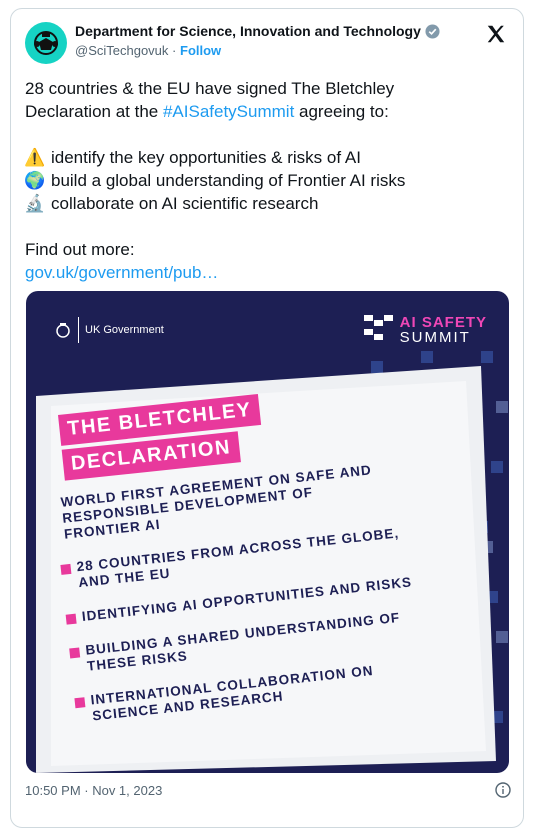  I want to click on account-handle: @SciTechgovuk, so click(121, 50).